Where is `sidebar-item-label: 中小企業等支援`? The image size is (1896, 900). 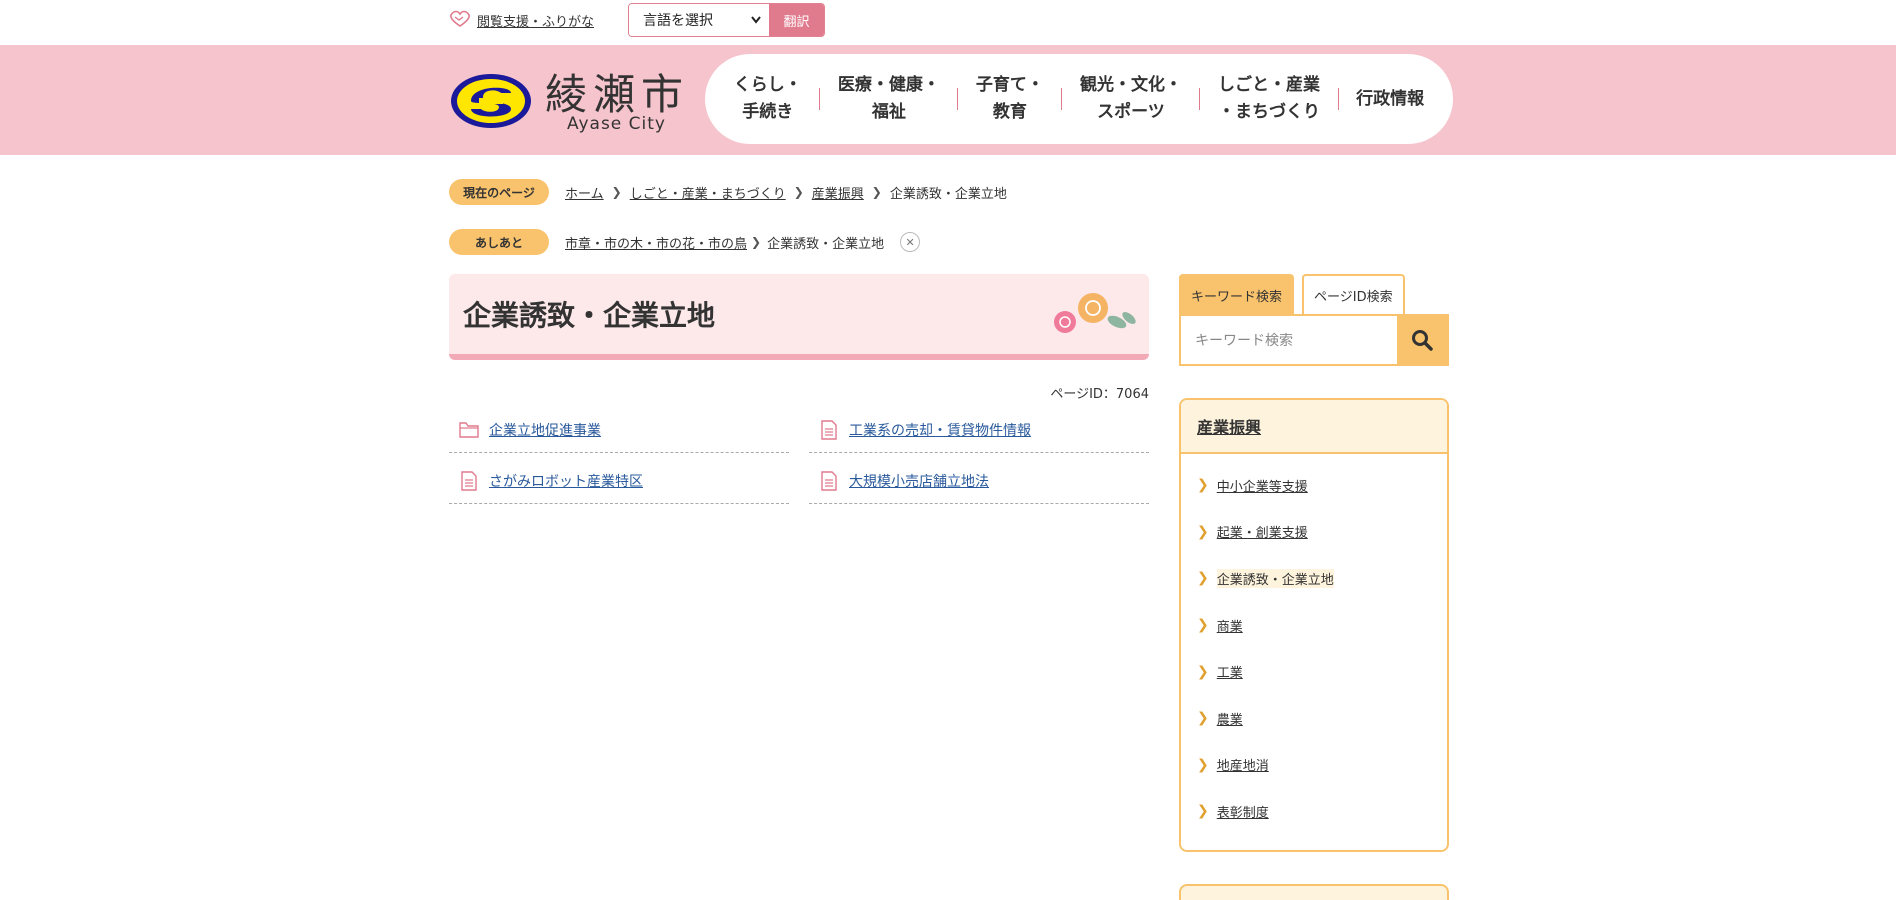
sidebar-item-label: 中小企業等支援 is located at coordinates (1262, 487).